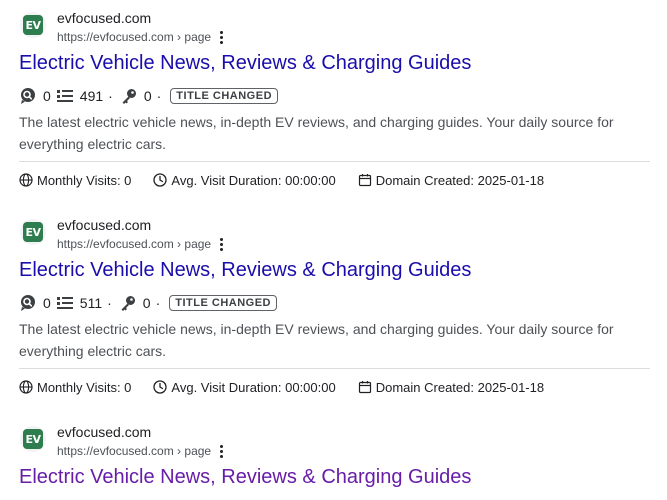 The width and height of the screenshot is (667, 500). I want to click on result-metrics: 0 491 · 0 · TITLE CHANGED, so click(149, 96).